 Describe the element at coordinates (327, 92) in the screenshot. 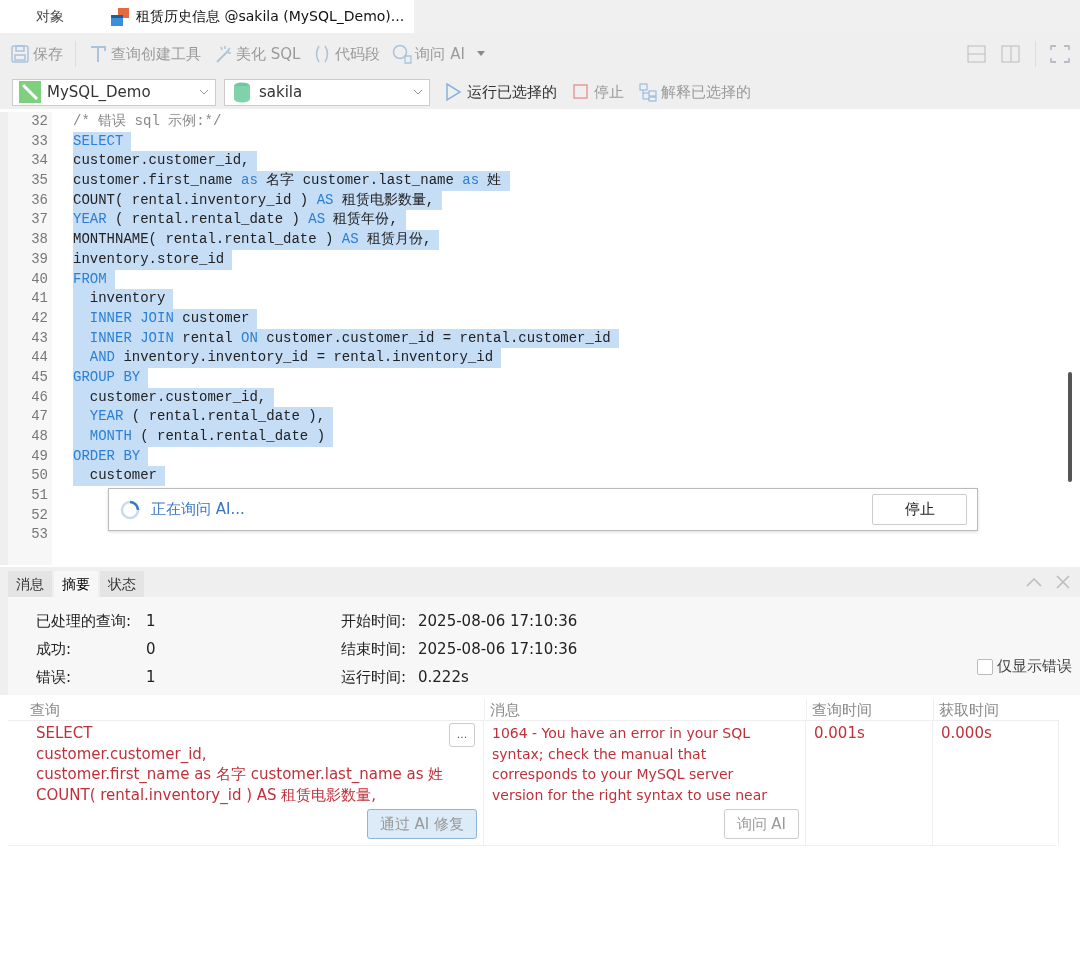

I see `database-select: sakila` at that location.